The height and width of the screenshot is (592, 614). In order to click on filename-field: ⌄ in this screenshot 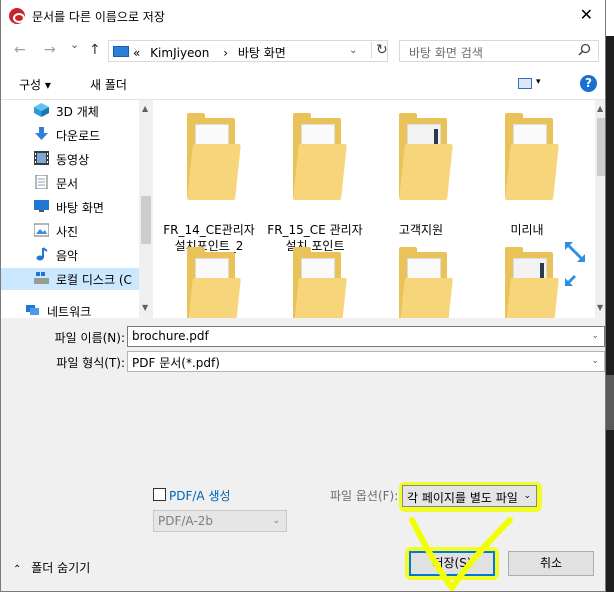, I will do `click(366, 336)`.